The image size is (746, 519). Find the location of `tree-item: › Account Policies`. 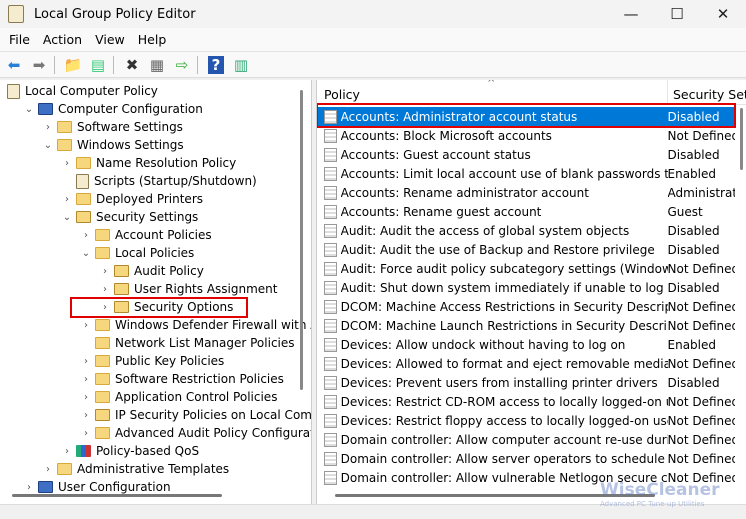

tree-item: › Account Policies is located at coordinates (146, 235).